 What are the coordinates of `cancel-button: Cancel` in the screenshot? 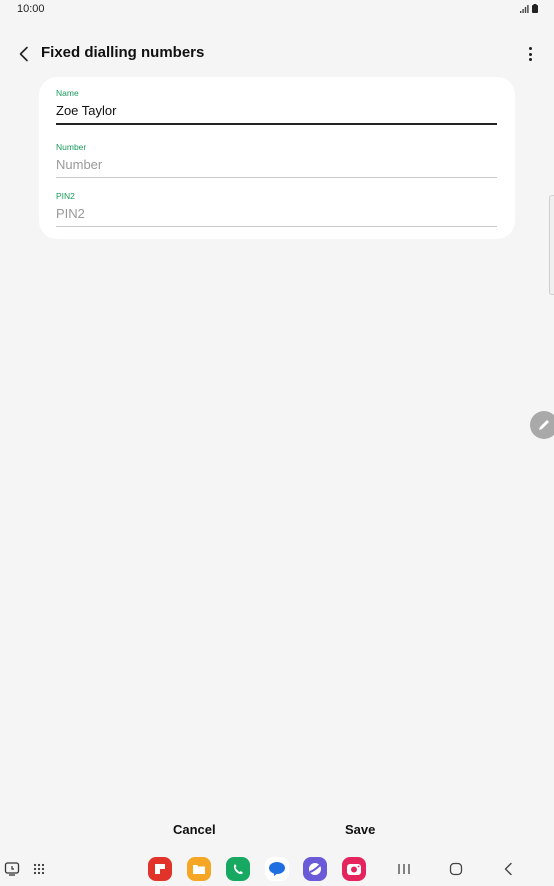 It's located at (194, 829).